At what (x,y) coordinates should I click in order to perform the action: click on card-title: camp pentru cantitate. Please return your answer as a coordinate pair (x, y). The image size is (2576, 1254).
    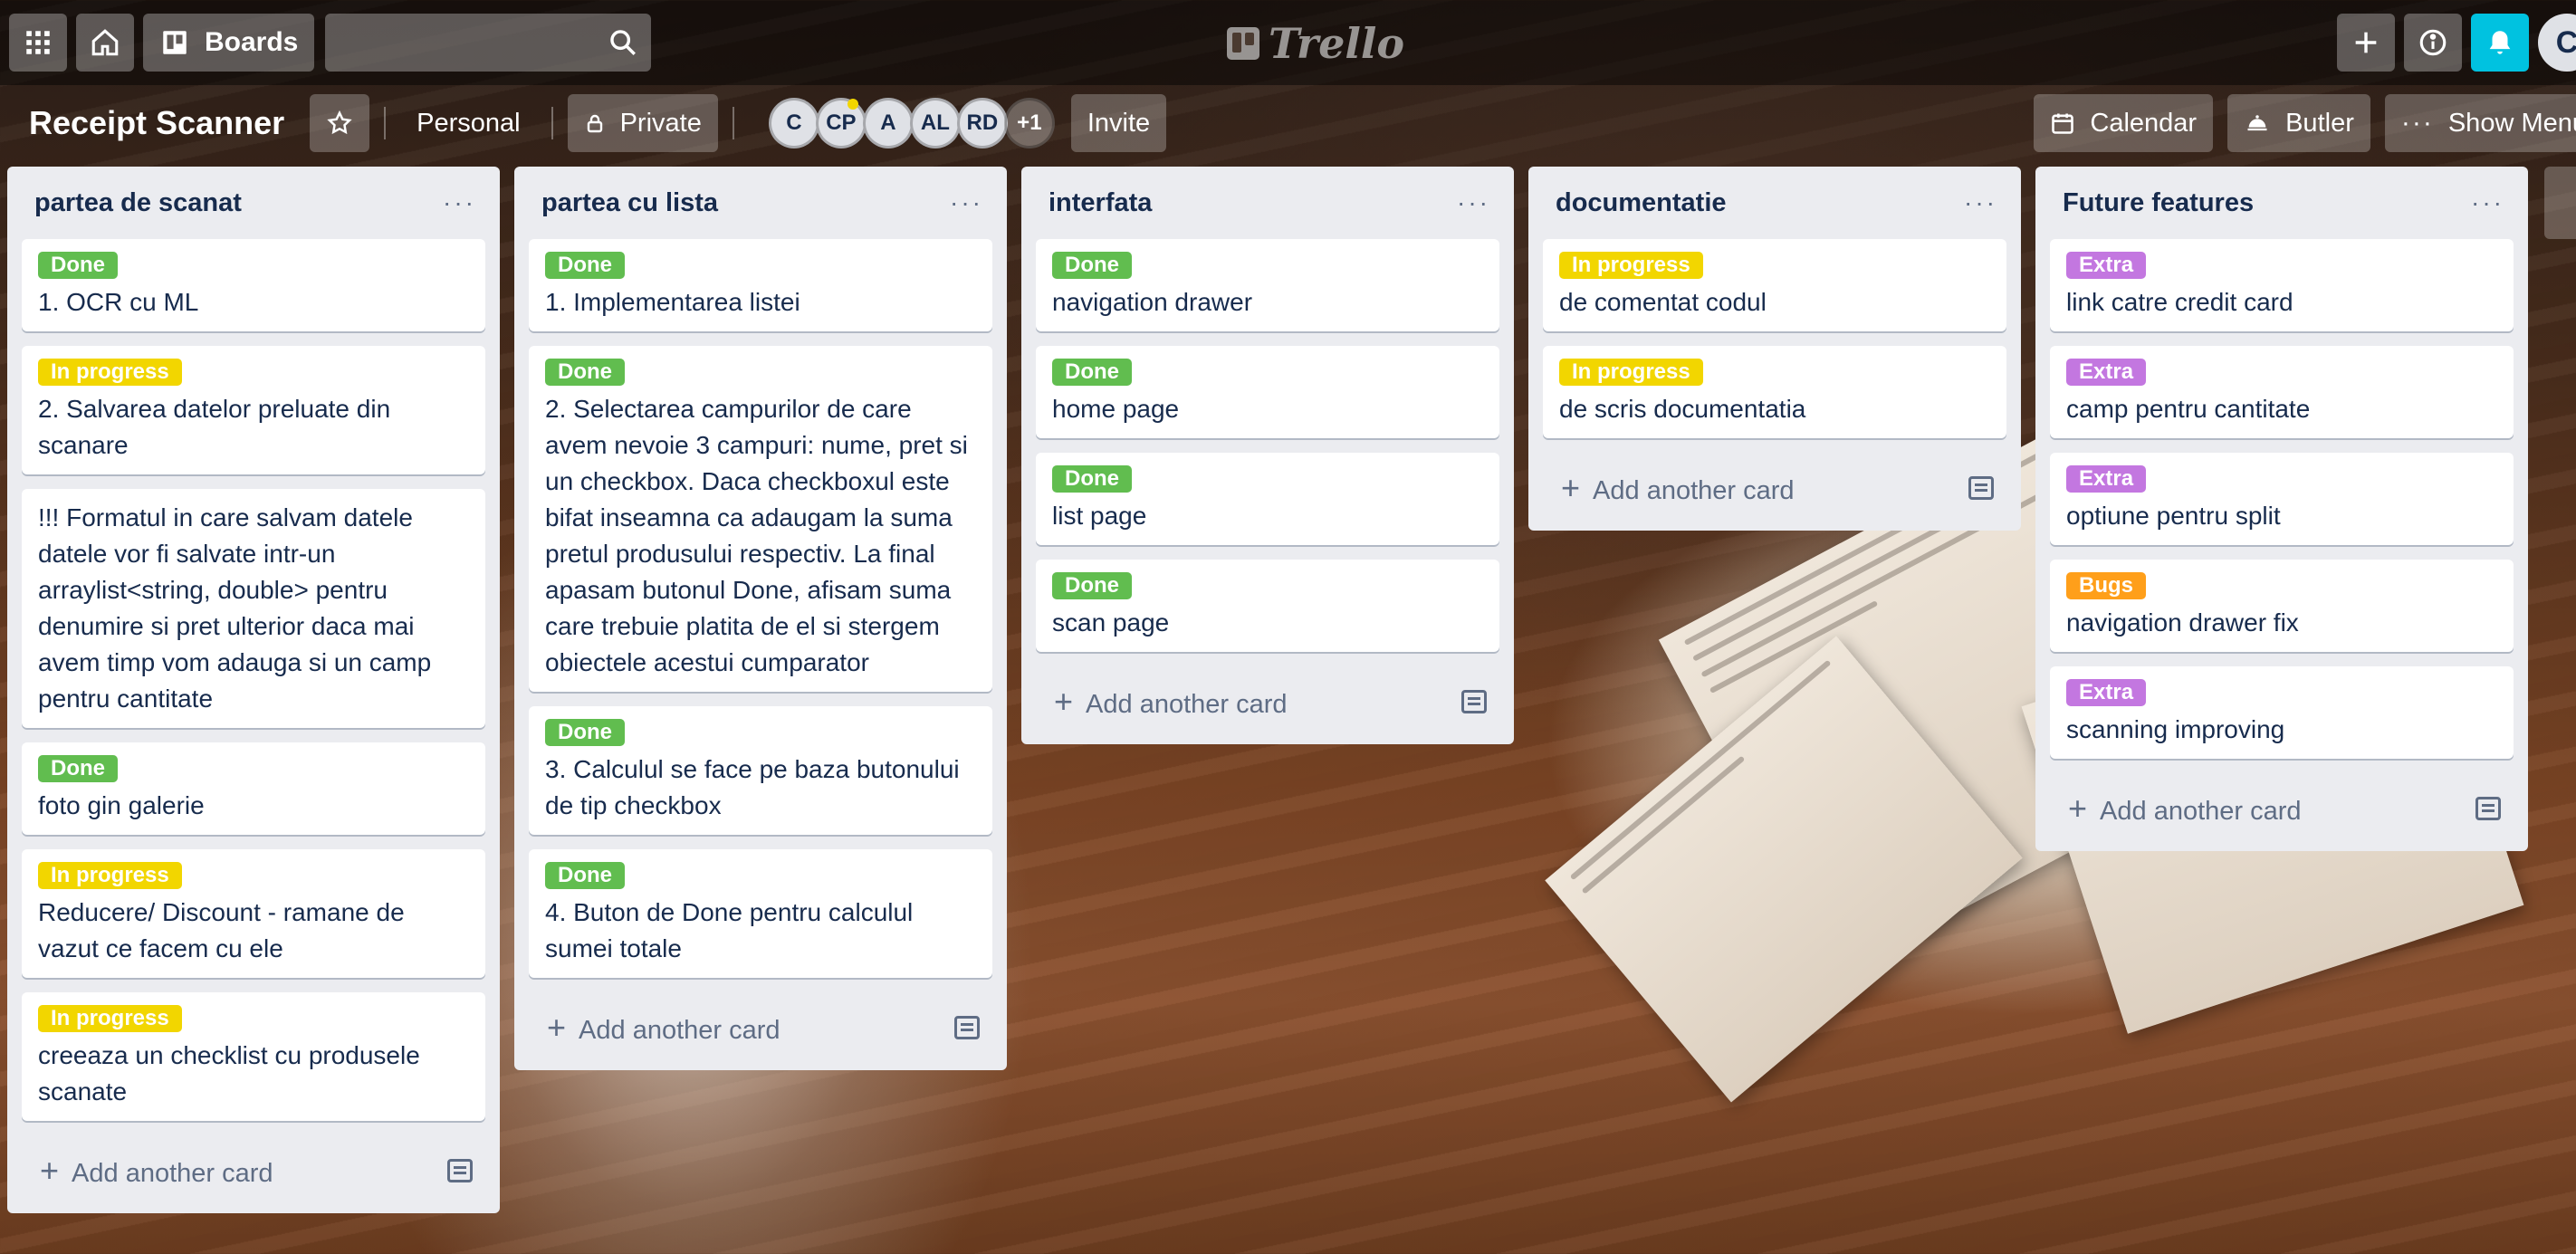
    Looking at the image, I should click on (2188, 409).